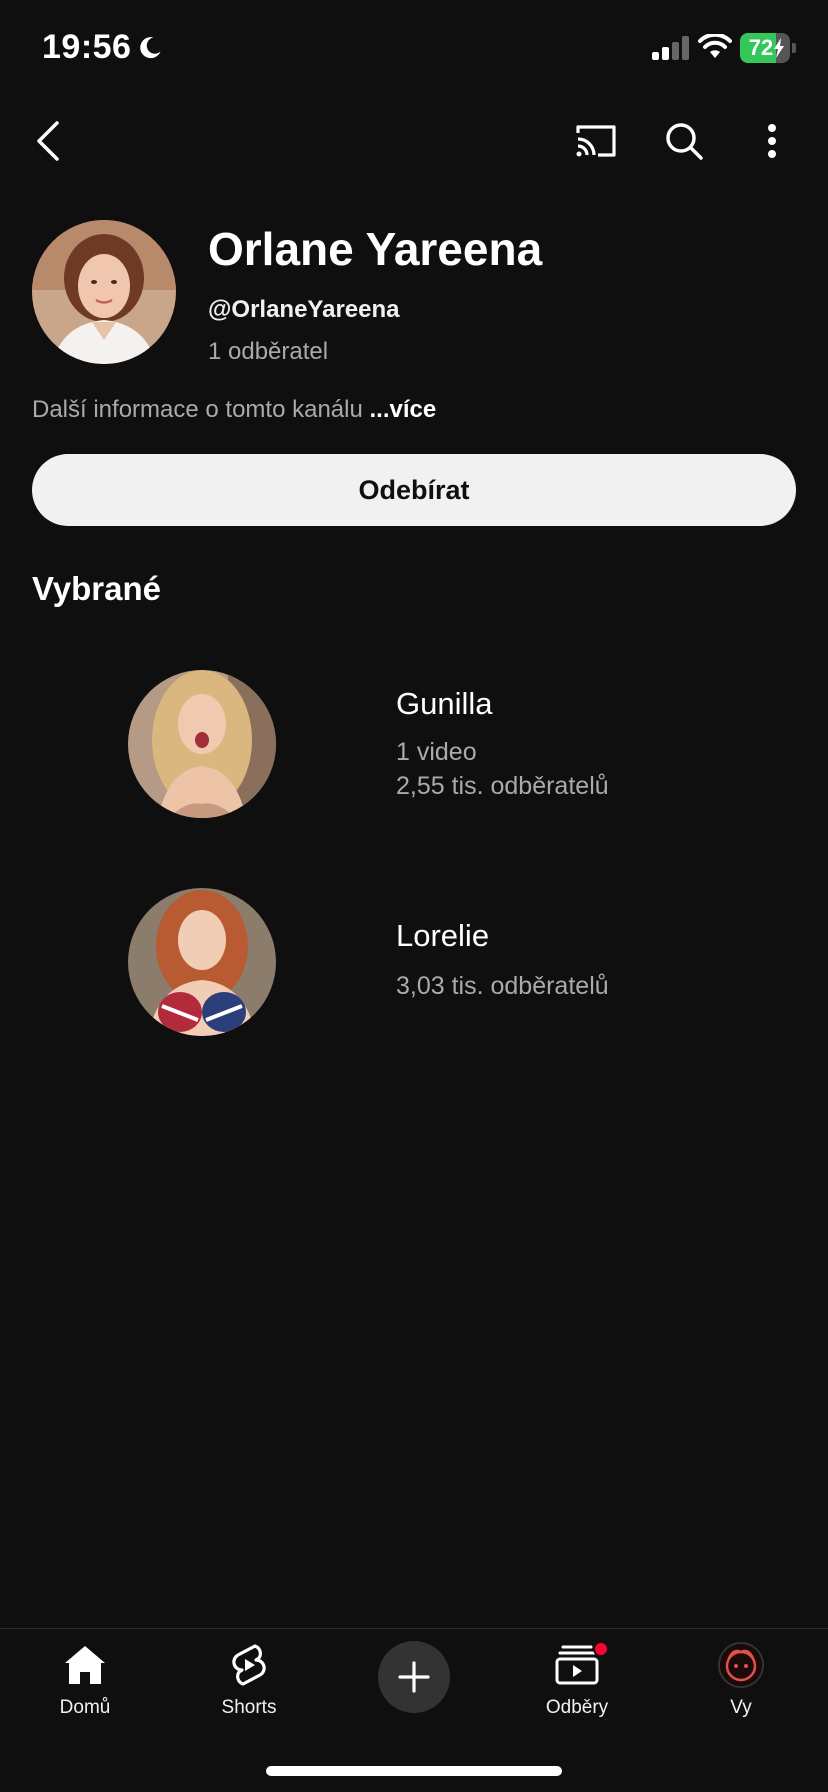  What do you see at coordinates (443, 935) in the screenshot?
I see `featured-channel-name: Lorelie` at bounding box center [443, 935].